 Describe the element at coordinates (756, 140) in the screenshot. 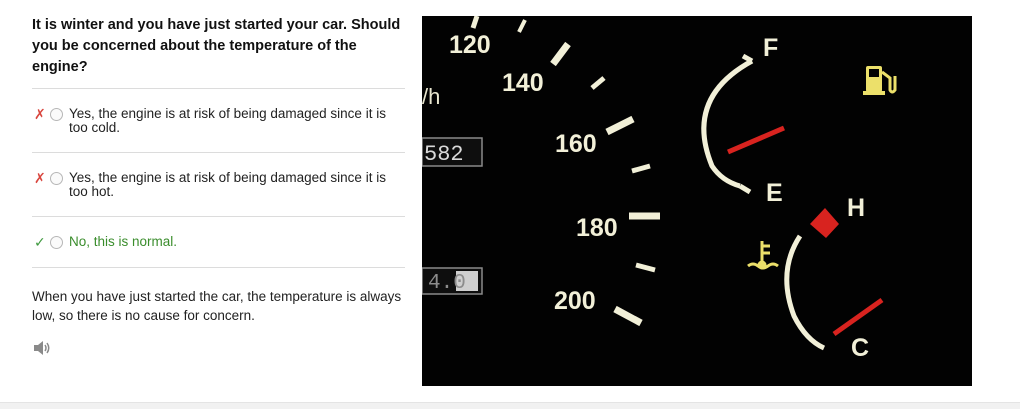

I see `fuel-needle` at that location.